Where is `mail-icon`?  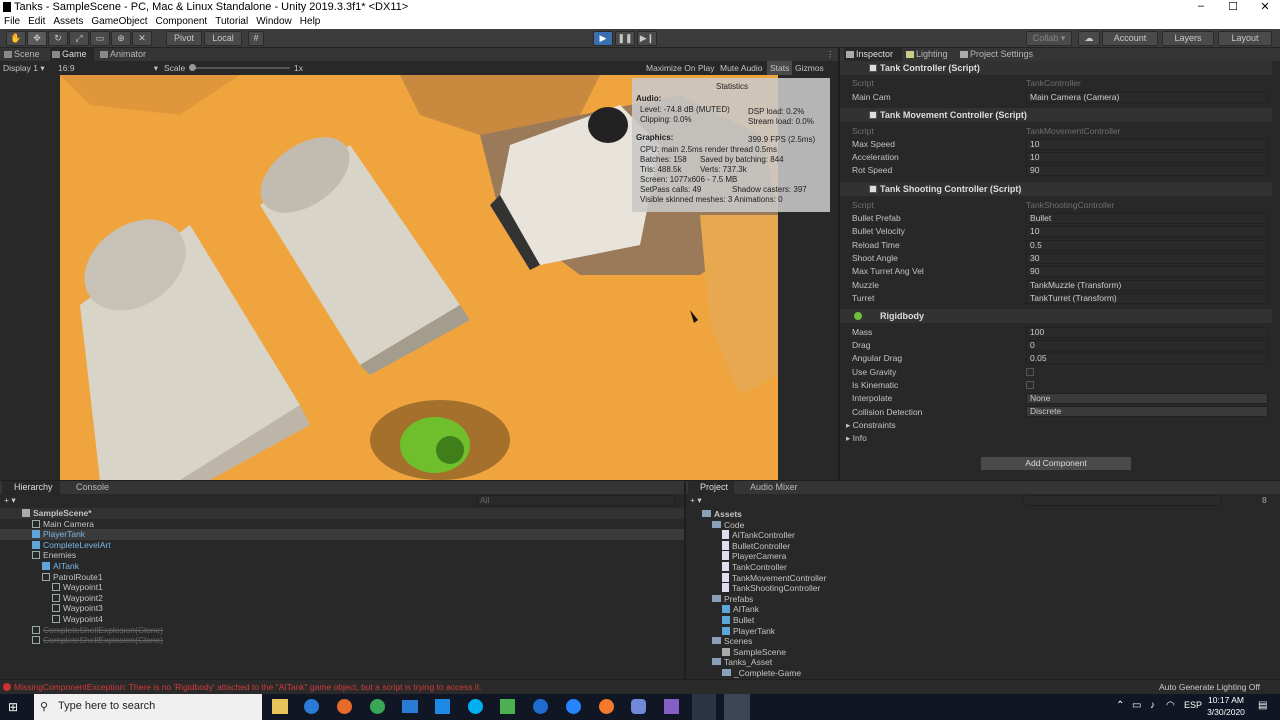
mail-icon is located at coordinates (410, 706).